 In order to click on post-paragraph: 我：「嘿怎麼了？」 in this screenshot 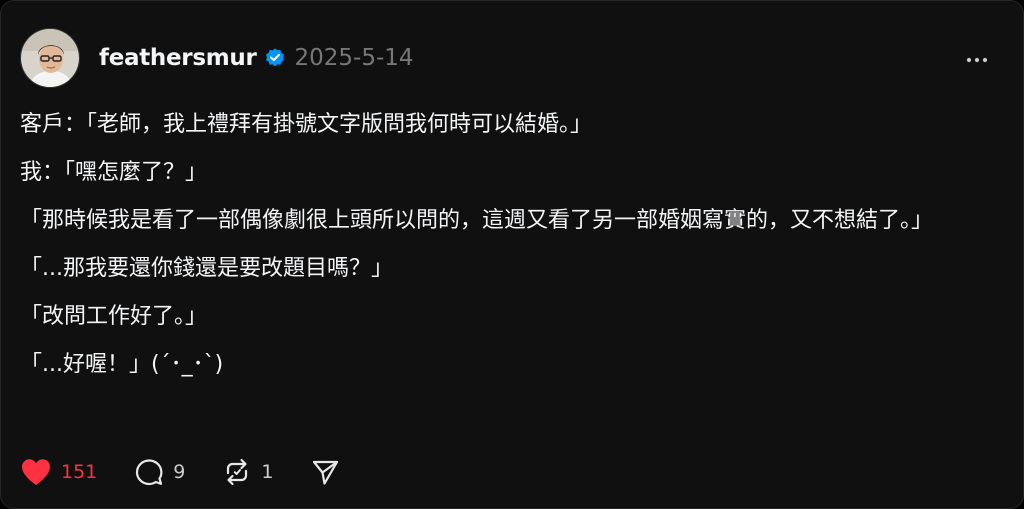, I will do `click(114, 172)`.